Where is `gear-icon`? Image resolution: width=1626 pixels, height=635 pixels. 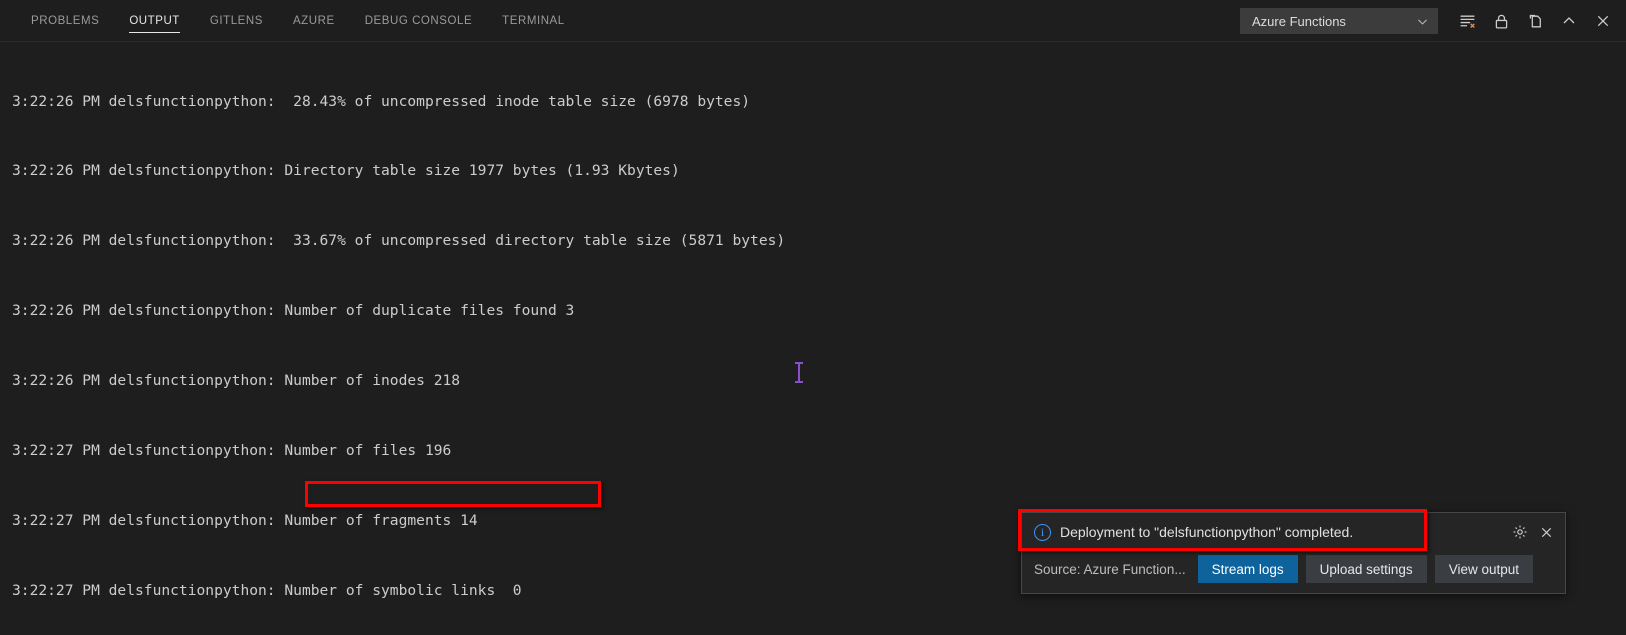
gear-icon is located at coordinates (1520, 532).